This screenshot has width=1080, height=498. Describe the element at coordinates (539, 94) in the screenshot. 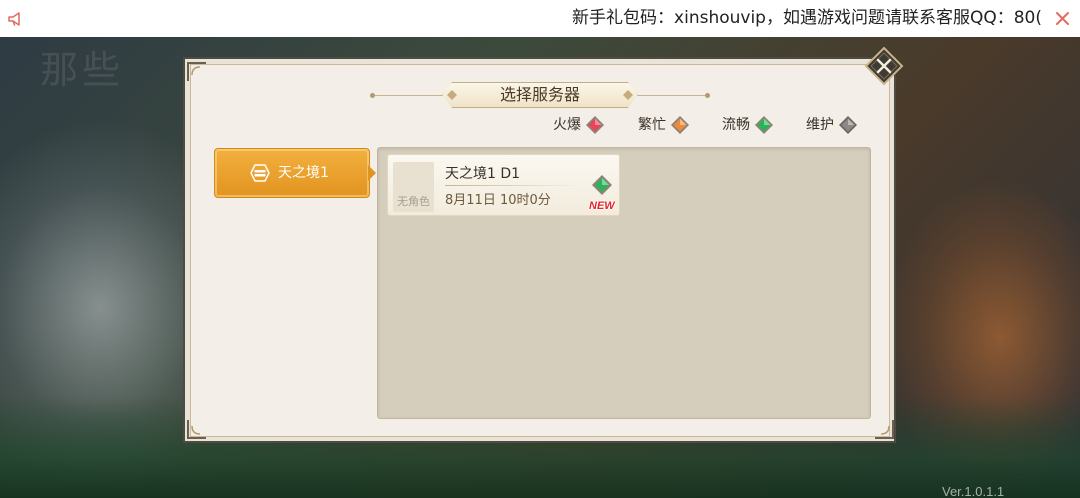

I see `dialog-title: 选择服务器` at that location.